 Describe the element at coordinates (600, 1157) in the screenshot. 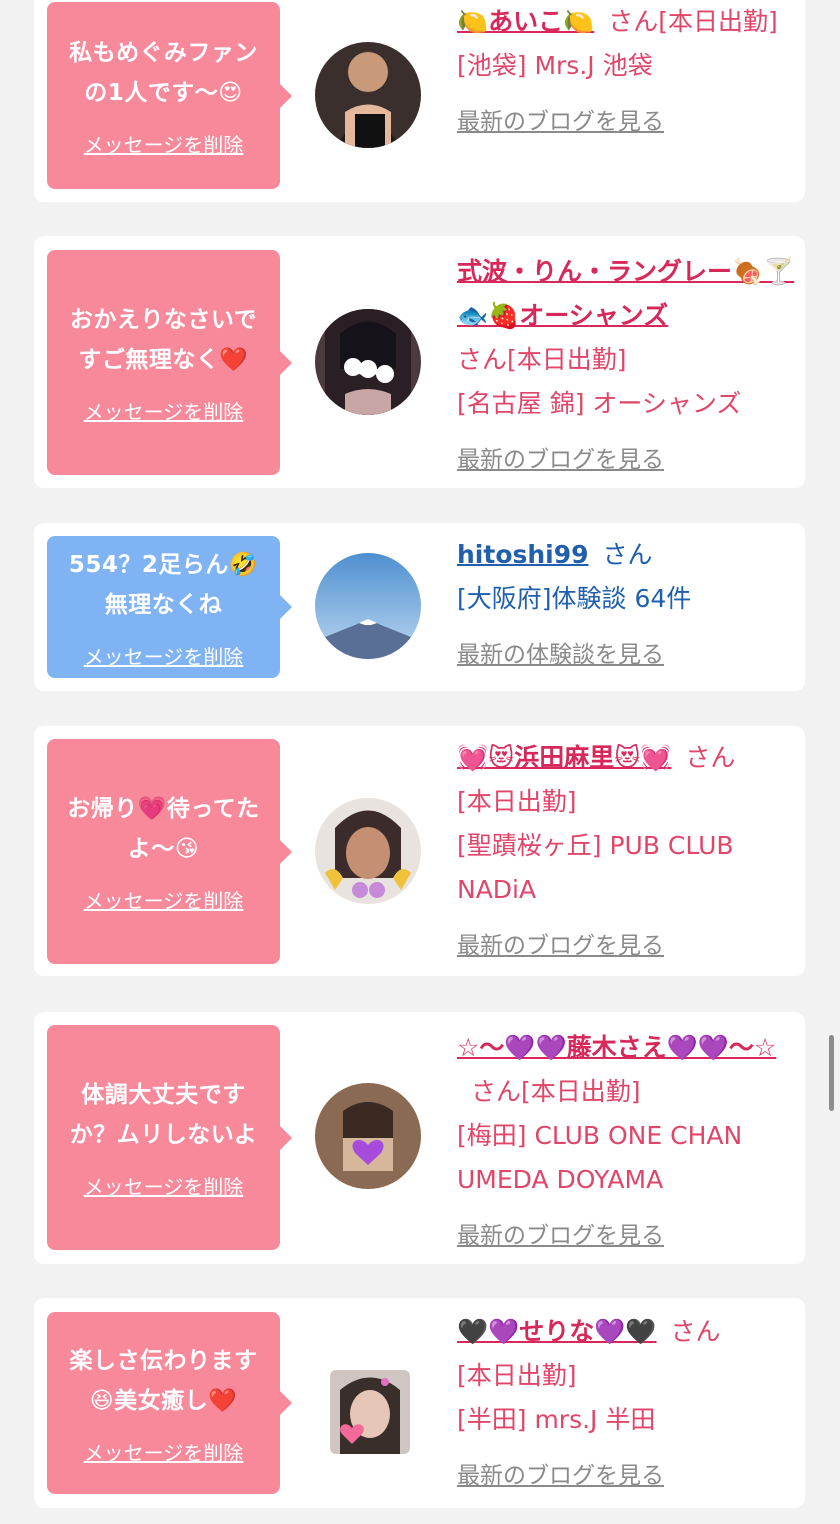

I see `shop-location: [梅田] CLUB ONE CHAN UMEDA DOYAMA` at that location.